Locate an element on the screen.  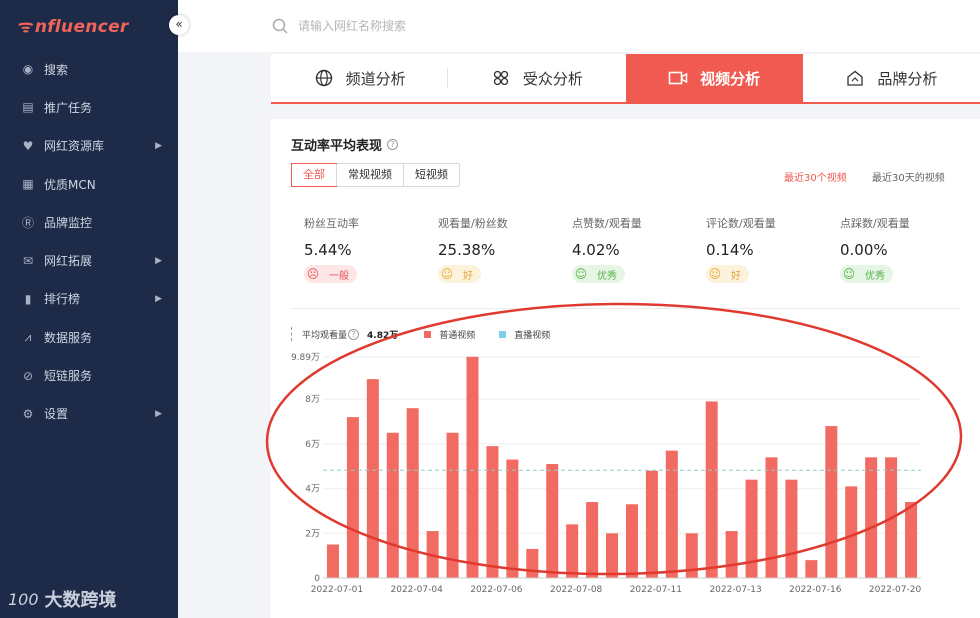
mail-icon: ✉ is located at coordinates (28, 260).